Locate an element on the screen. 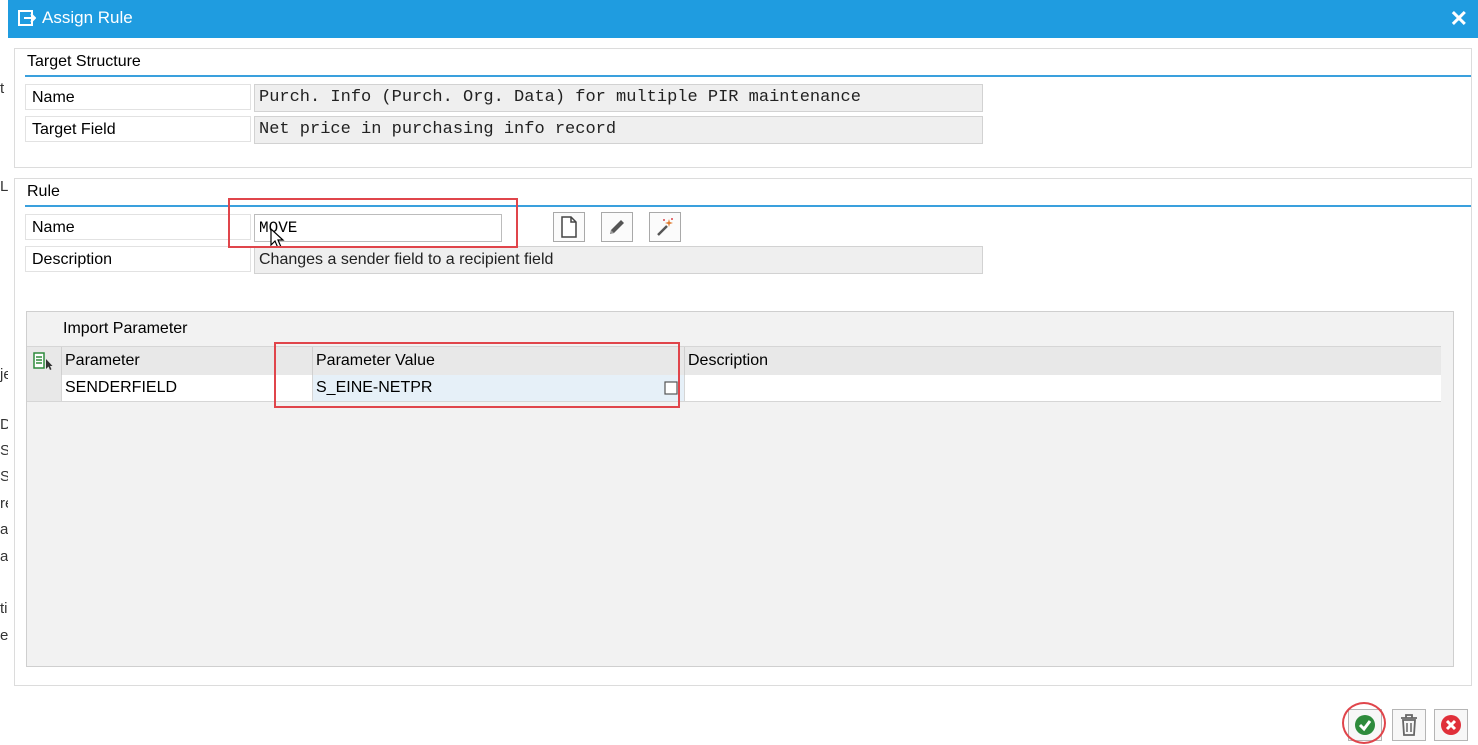 This screenshot has width=1478, height=745. rule-name-input: MOVE is located at coordinates (378, 228).